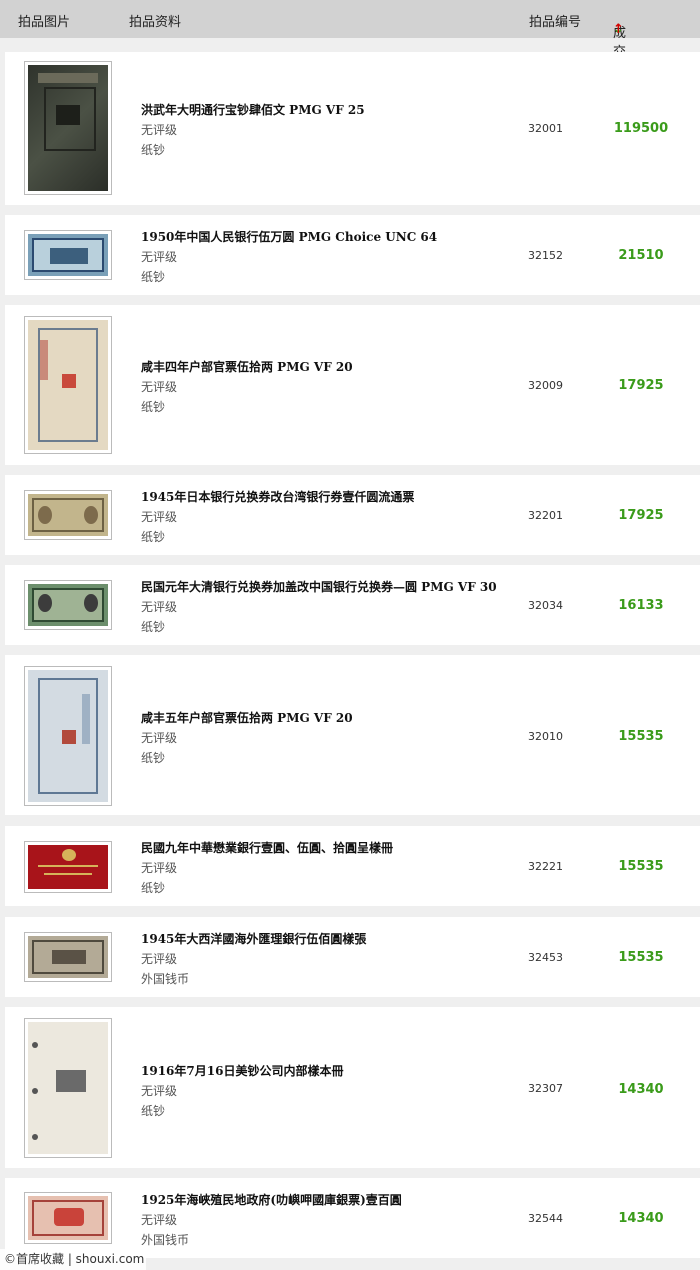 The height and width of the screenshot is (1270, 700). What do you see at coordinates (545, 385) in the screenshot?
I see `item-number: 32009` at bounding box center [545, 385].